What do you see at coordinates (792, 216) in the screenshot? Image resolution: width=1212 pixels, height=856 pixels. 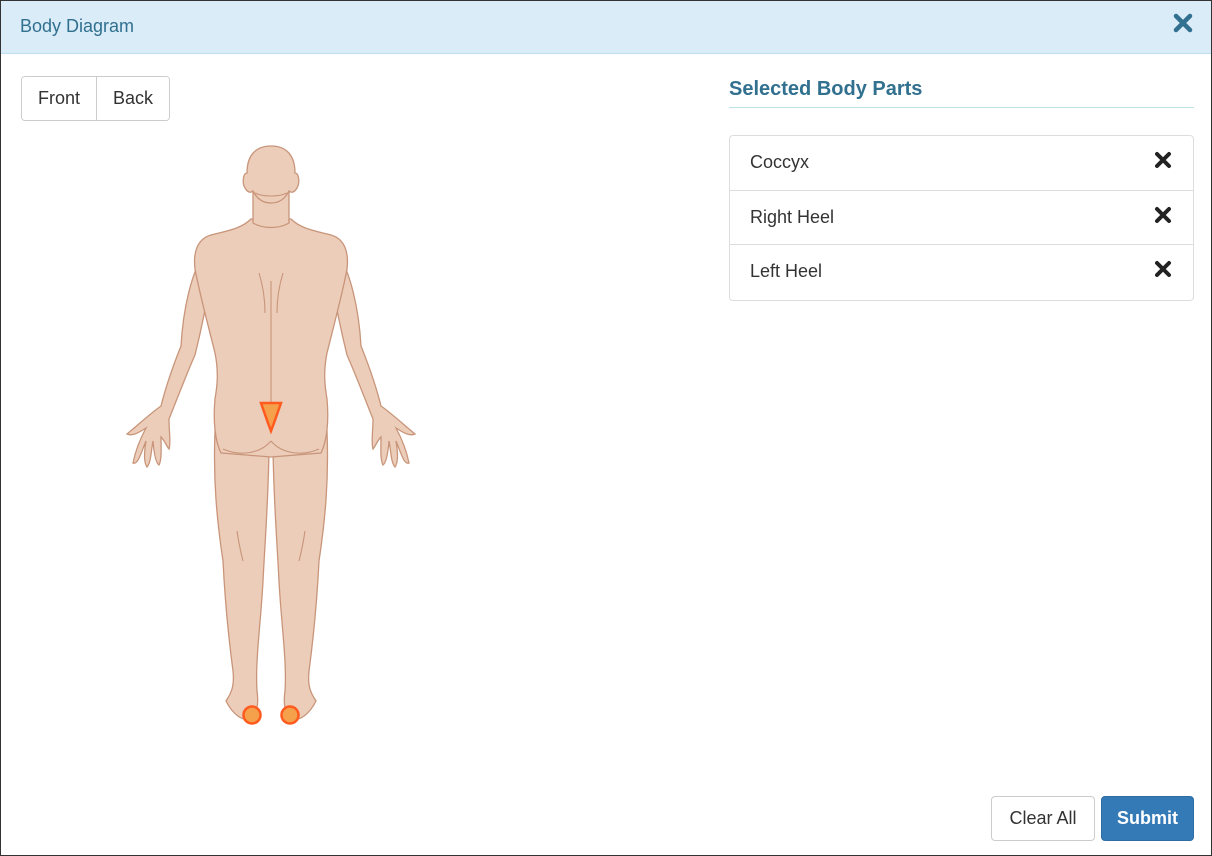 I see `part-label: Right Heel` at bounding box center [792, 216].